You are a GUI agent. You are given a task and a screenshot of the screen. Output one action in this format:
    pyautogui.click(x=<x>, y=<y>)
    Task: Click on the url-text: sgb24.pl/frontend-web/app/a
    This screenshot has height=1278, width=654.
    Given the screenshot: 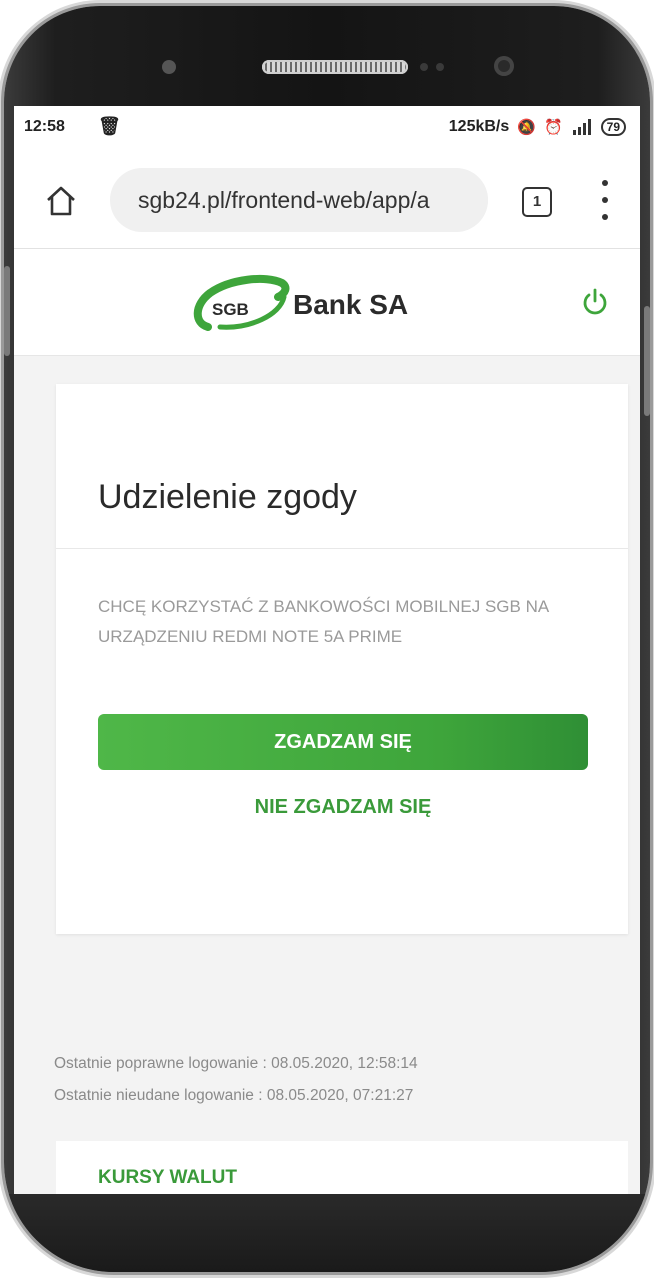 What is the action you would take?
    pyautogui.click(x=284, y=200)
    